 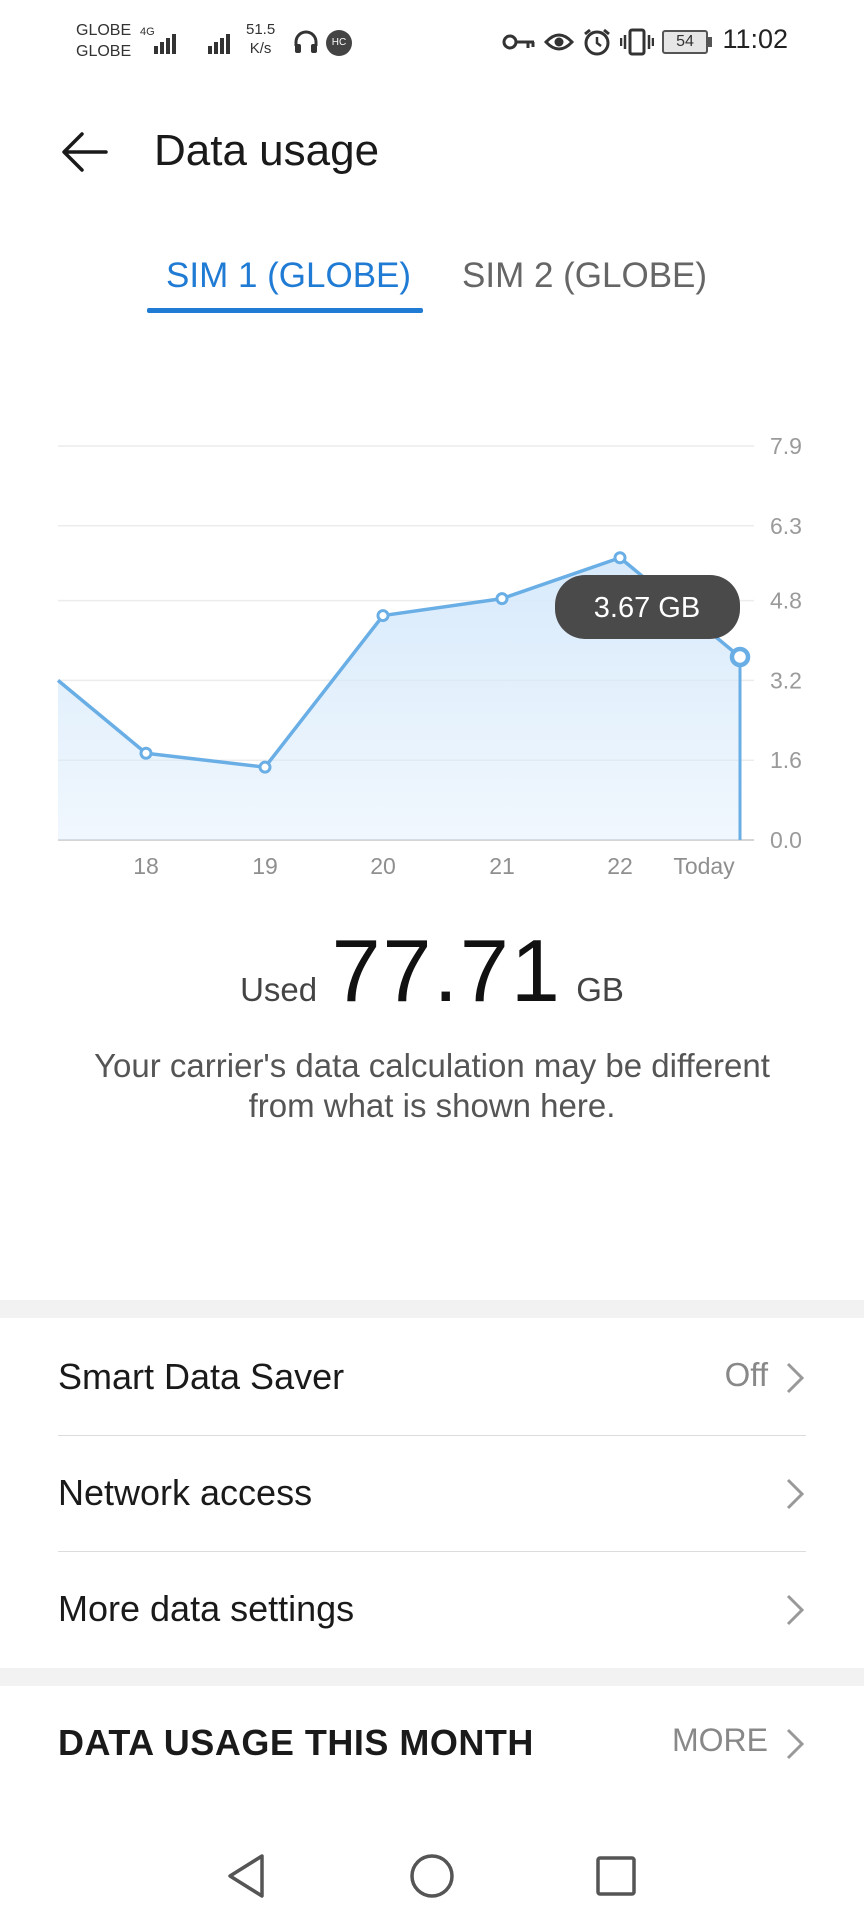 I want to click on x-tick-label: 18, so click(x=146, y=866).